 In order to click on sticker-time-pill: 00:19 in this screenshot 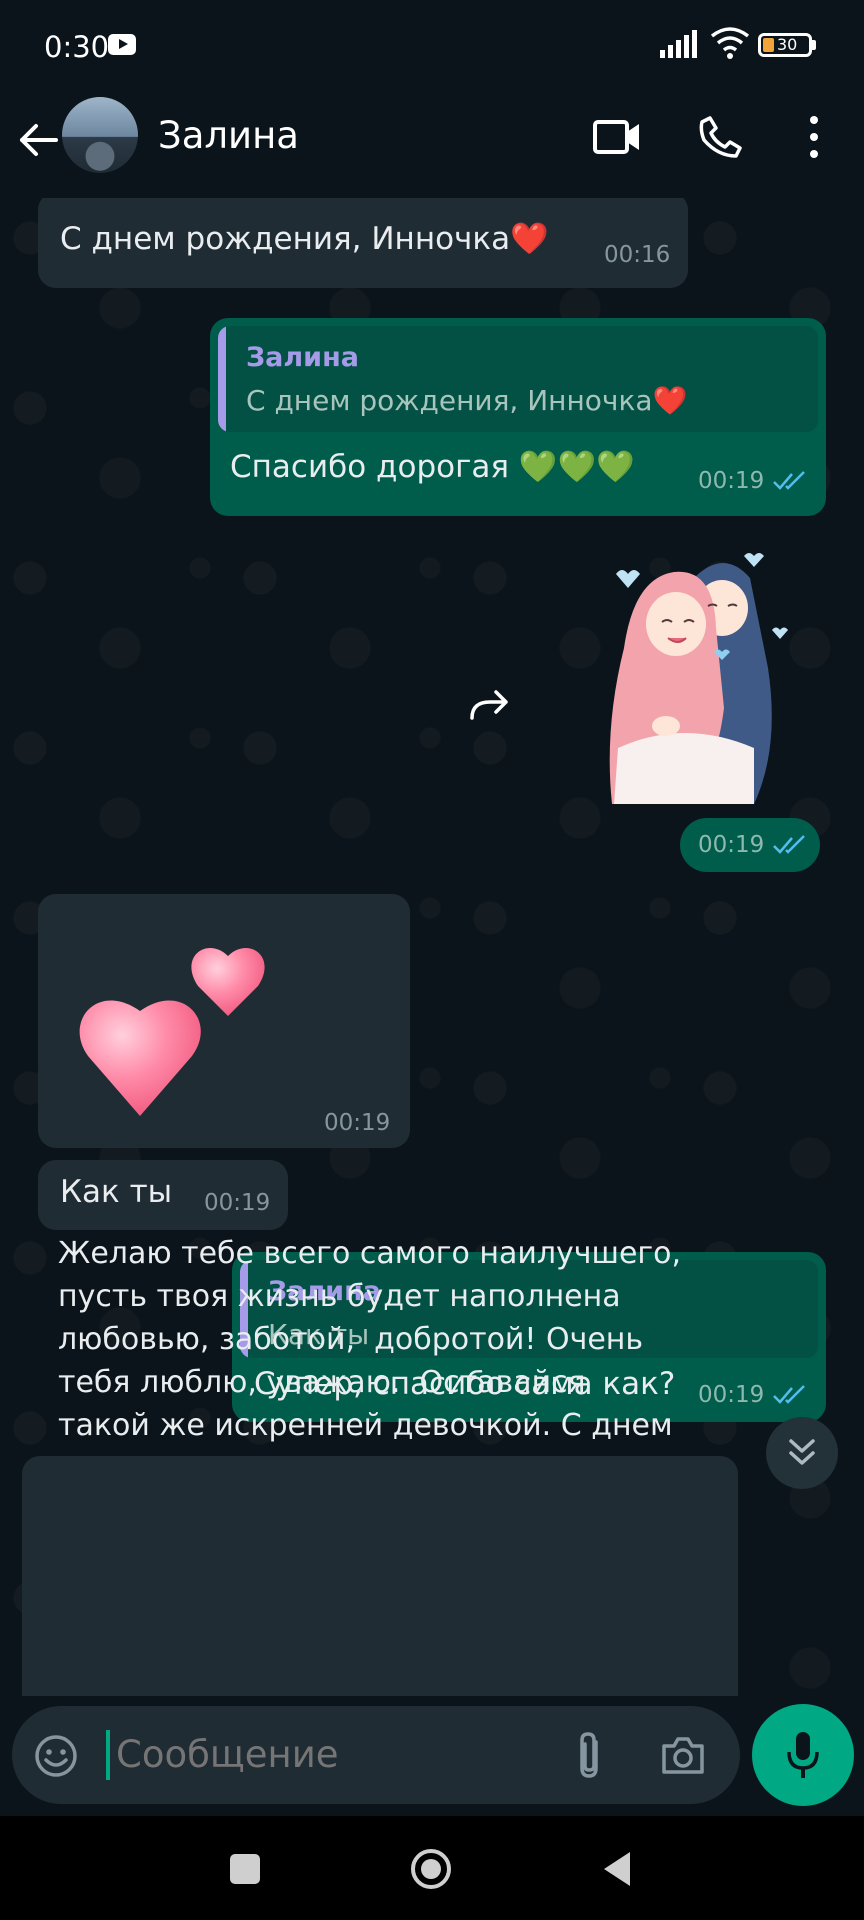, I will do `click(750, 845)`.